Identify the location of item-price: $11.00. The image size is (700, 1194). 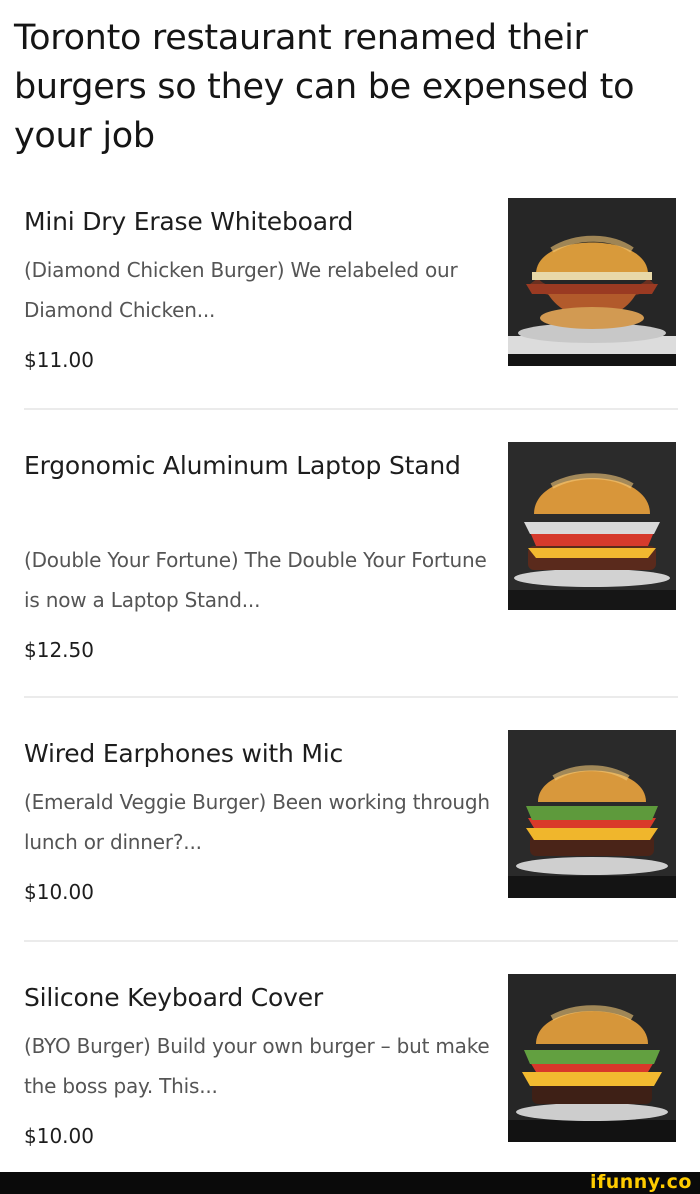
(59, 360).